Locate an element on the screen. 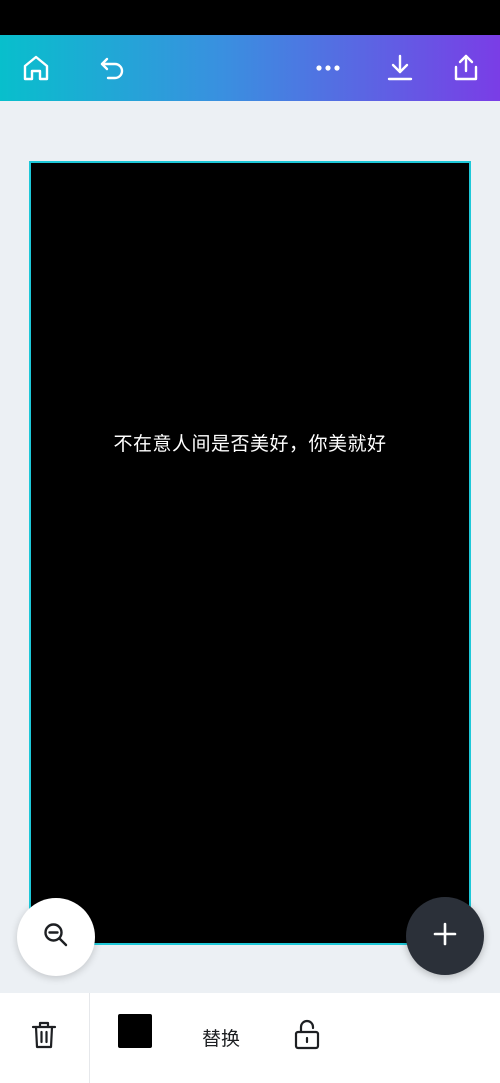  share-icon is located at coordinates (466, 68).